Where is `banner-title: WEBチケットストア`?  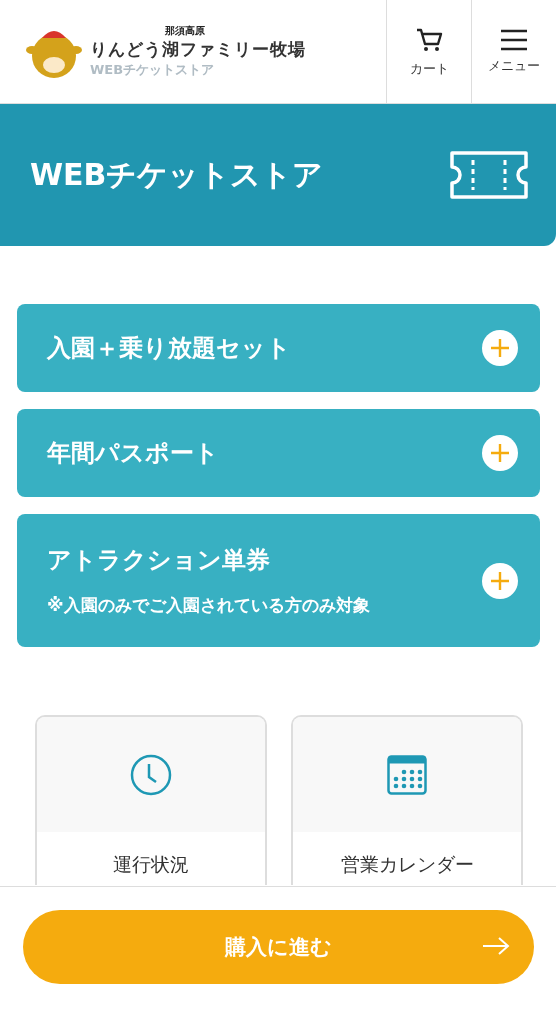
banner-title: WEBチケットストア is located at coordinates (177, 174).